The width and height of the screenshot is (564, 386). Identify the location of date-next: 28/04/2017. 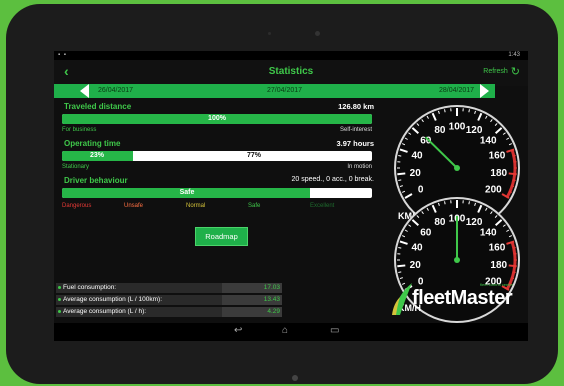
(456, 90).